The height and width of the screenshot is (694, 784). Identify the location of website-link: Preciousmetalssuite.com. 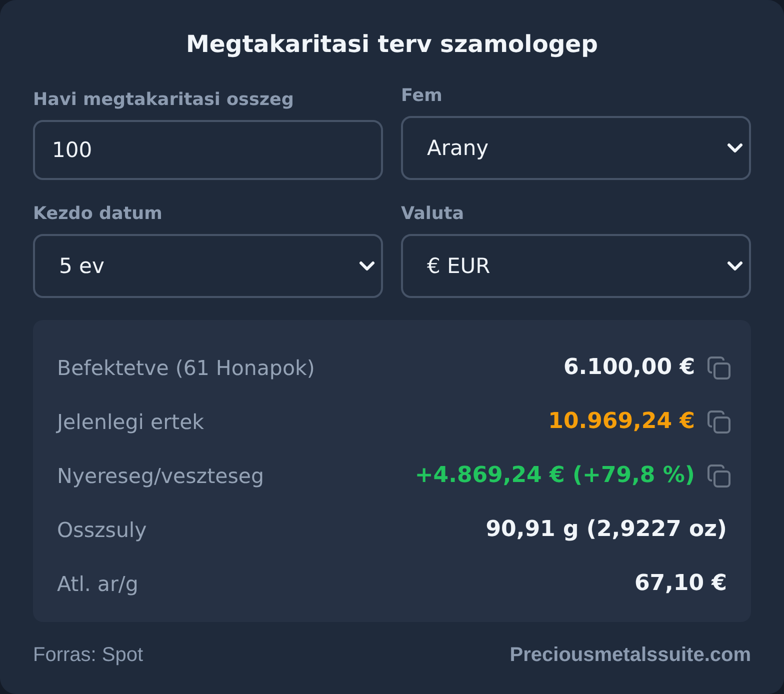
(630, 655).